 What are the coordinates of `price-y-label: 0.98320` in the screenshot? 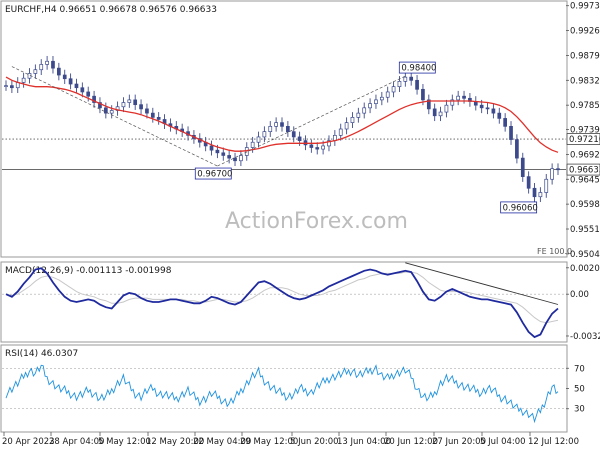 It's located at (585, 81).